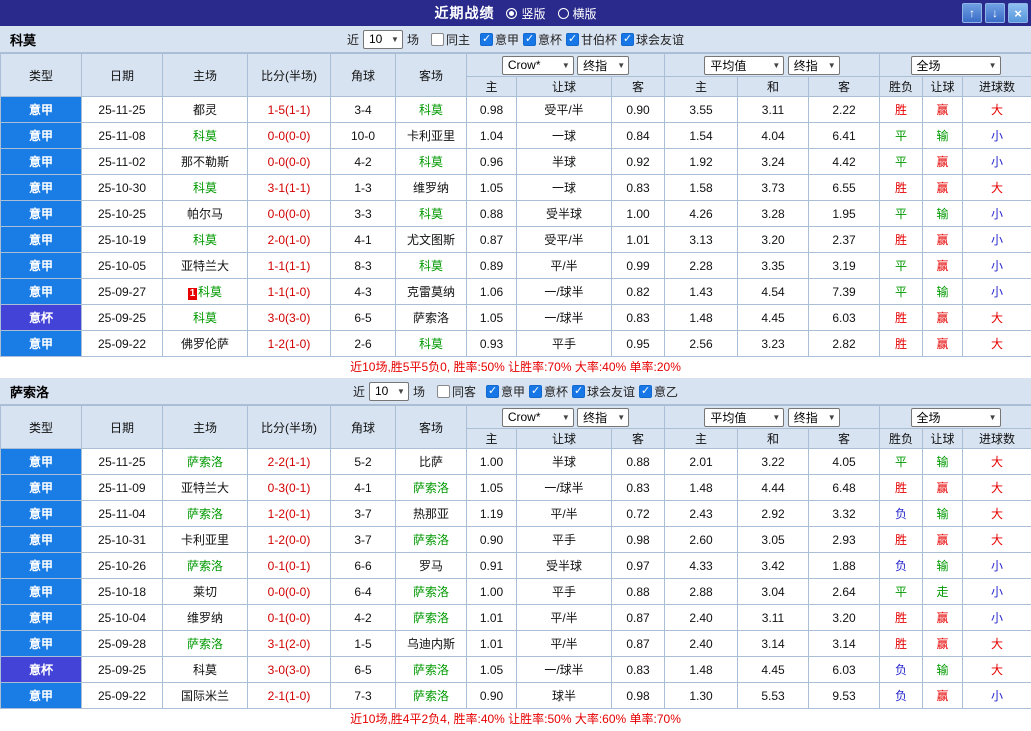  What do you see at coordinates (658, 391) in the screenshot?
I see `league-filter-checkbox: 意乙` at bounding box center [658, 391].